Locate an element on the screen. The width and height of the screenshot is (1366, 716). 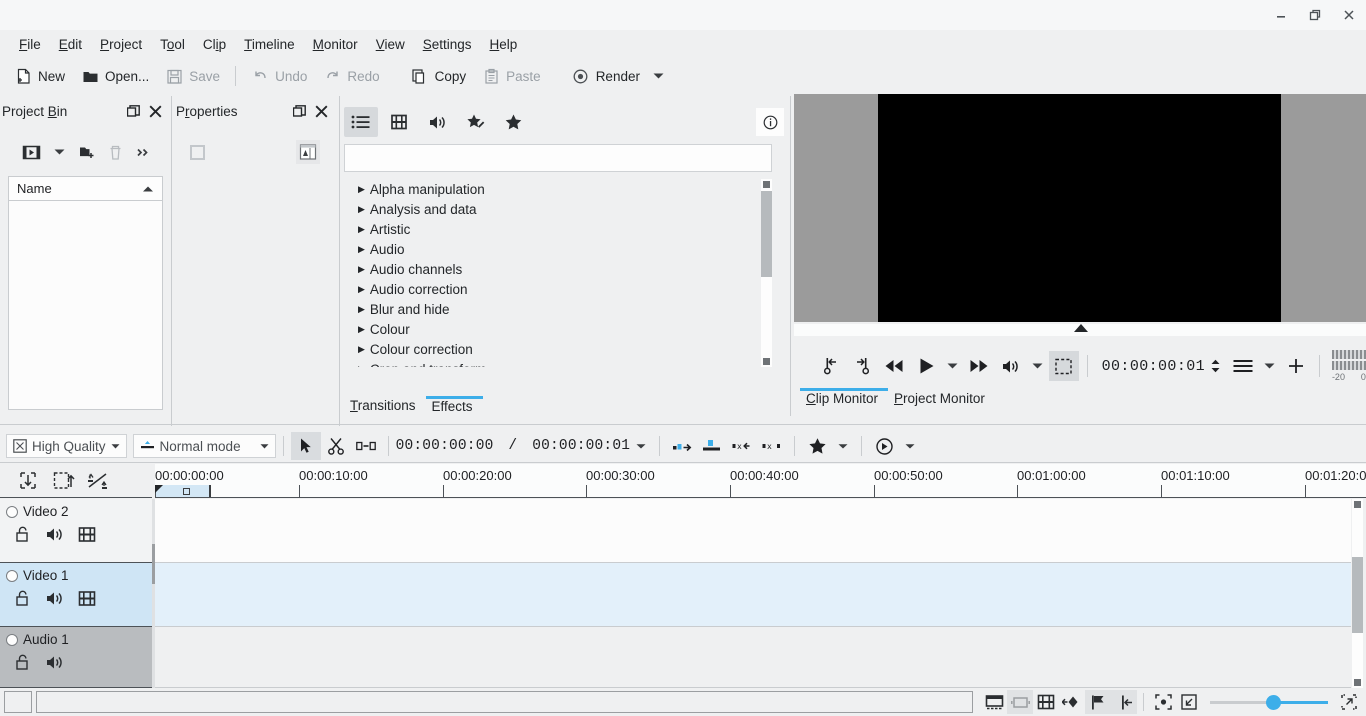
play-button is located at coordinates (926, 366).